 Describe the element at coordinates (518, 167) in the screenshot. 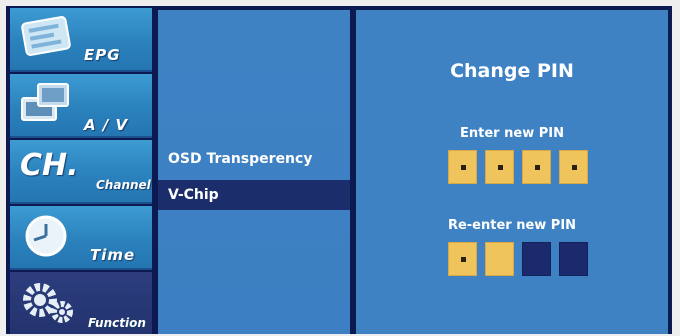

I see `enter-pin-field` at that location.